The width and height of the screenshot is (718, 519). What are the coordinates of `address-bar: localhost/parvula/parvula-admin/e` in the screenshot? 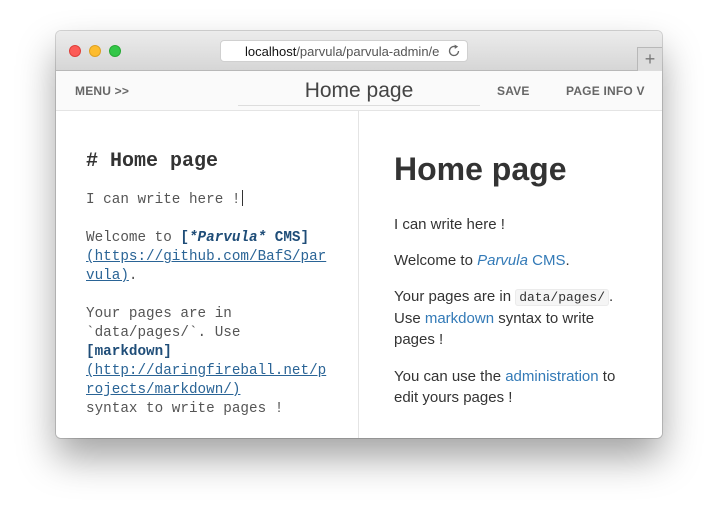 It's located at (344, 51).